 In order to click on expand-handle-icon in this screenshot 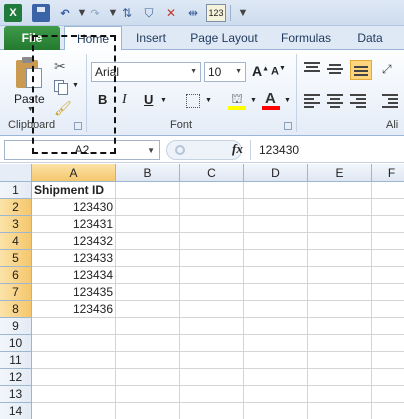, I will do `click(180, 150)`.